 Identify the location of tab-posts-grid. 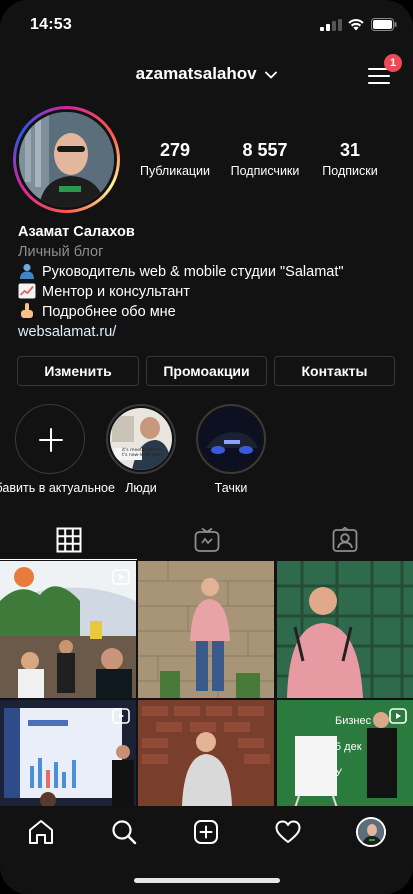
(68, 540).